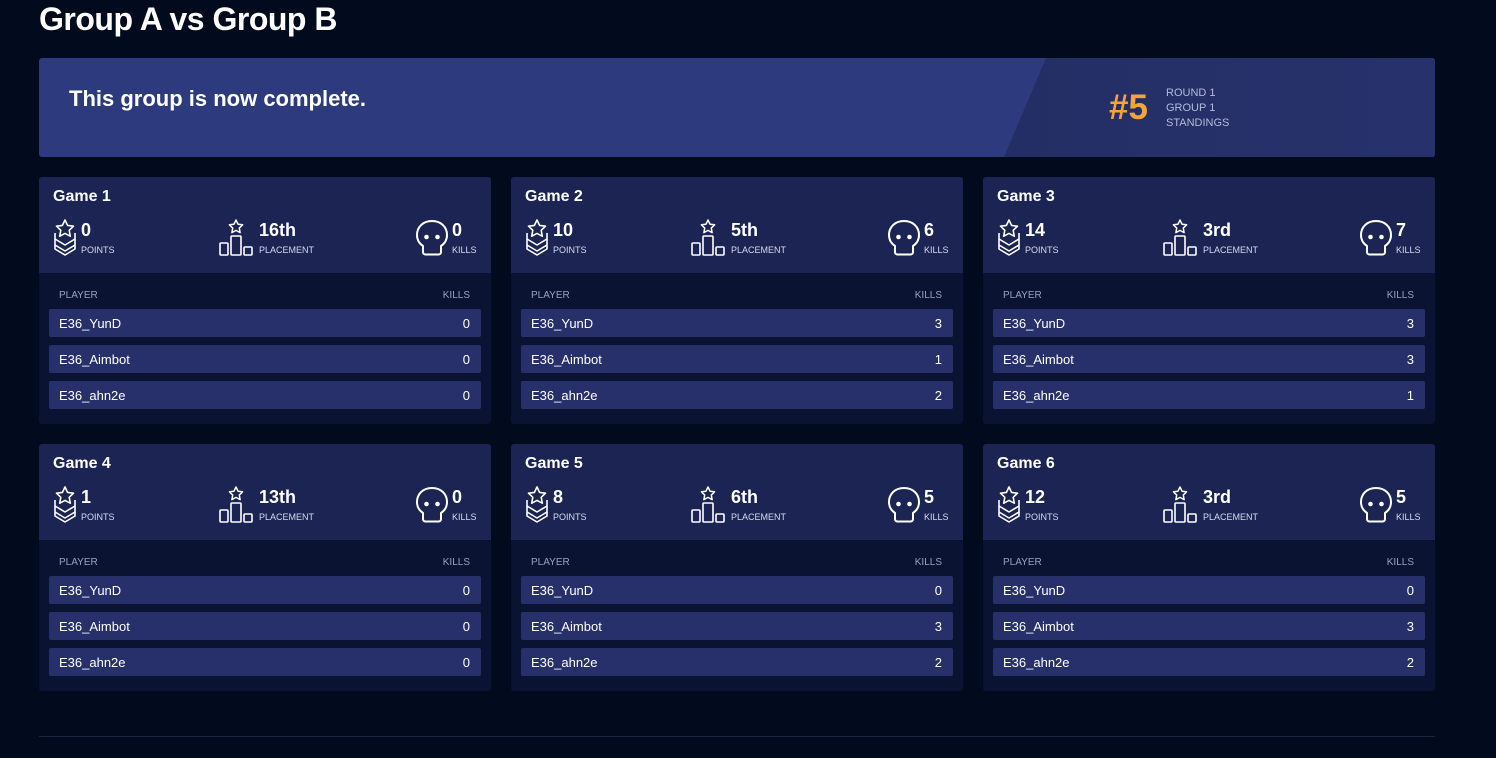 This screenshot has width=1496, height=758. I want to click on footer-divider, so click(737, 736).